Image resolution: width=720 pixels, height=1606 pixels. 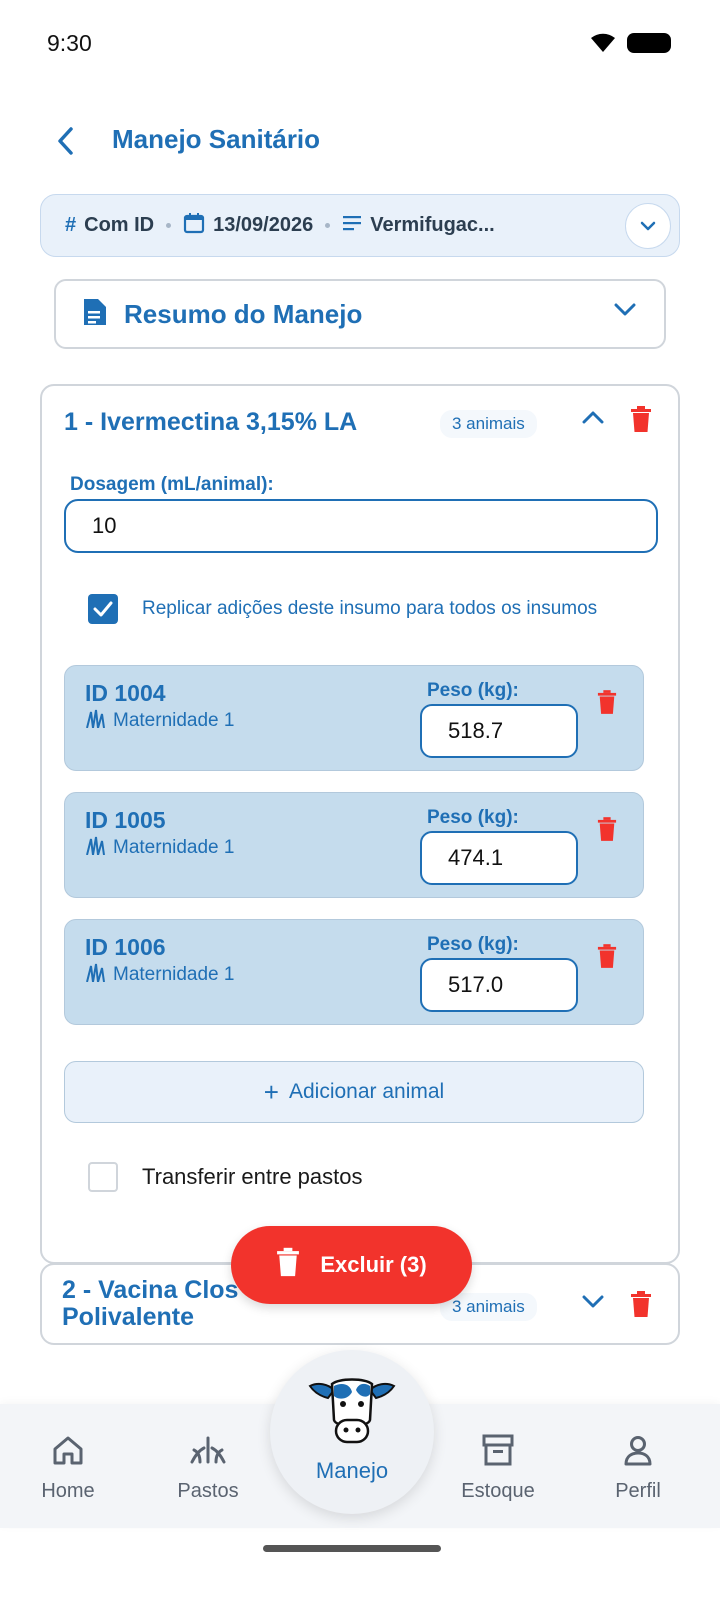 I want to click on plus-icon: +, so click(x=271, y=1092).